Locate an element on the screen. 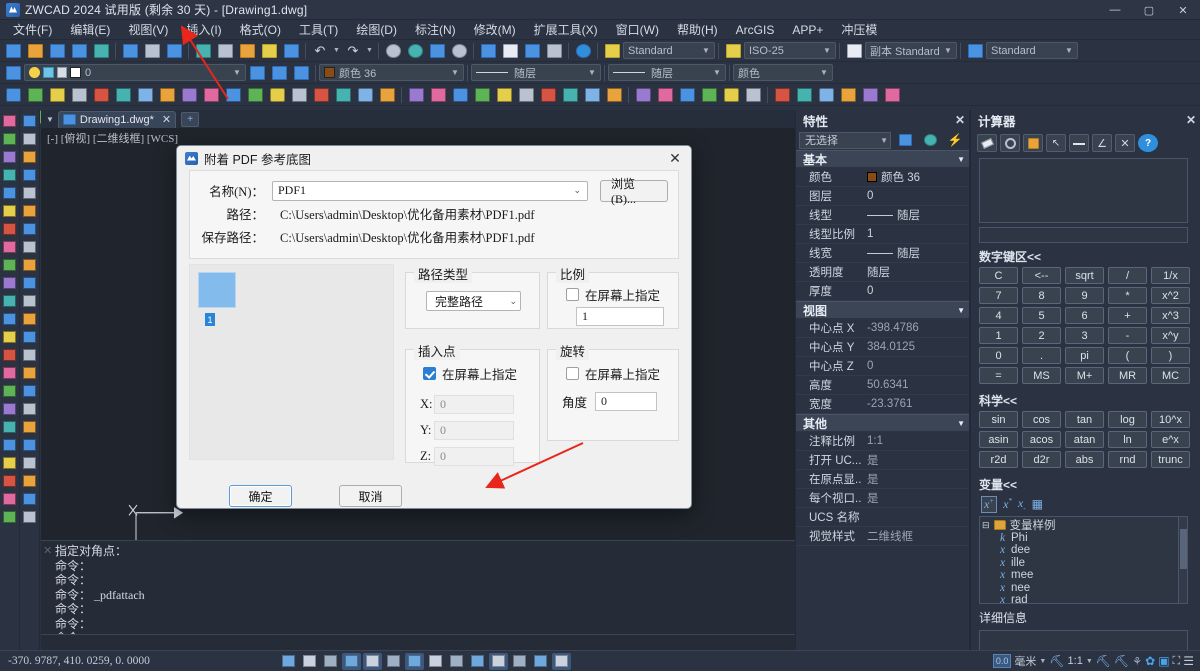  angle-input: 0 is located at coordinates (626, 401).